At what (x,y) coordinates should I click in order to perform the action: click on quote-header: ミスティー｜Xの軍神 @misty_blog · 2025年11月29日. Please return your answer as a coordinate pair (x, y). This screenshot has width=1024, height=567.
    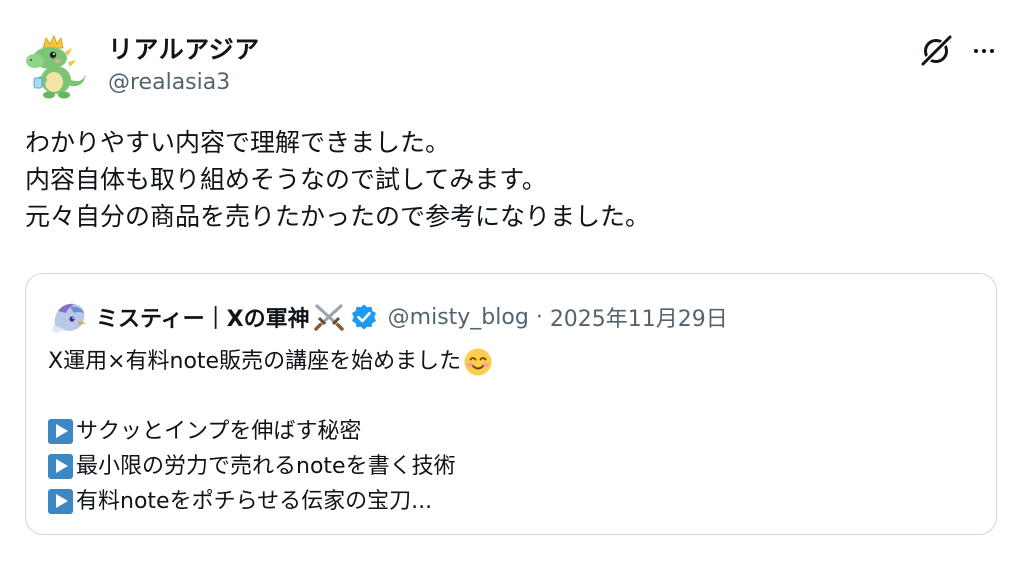
    Looking at the image, I should click on (388, 317).